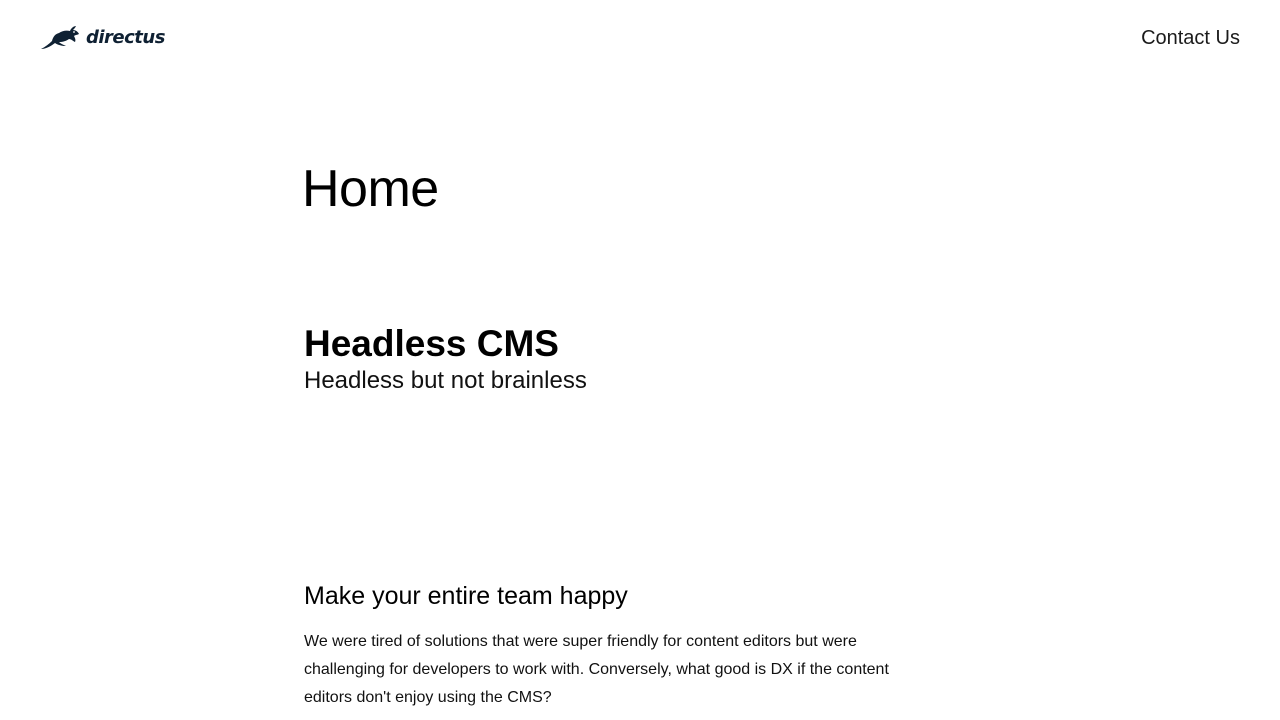  What do you see at coordinates (445, 380) in the screenshot?
I see `hero-subtitle: Headless but not brainless` at bounding box center [445, 380].